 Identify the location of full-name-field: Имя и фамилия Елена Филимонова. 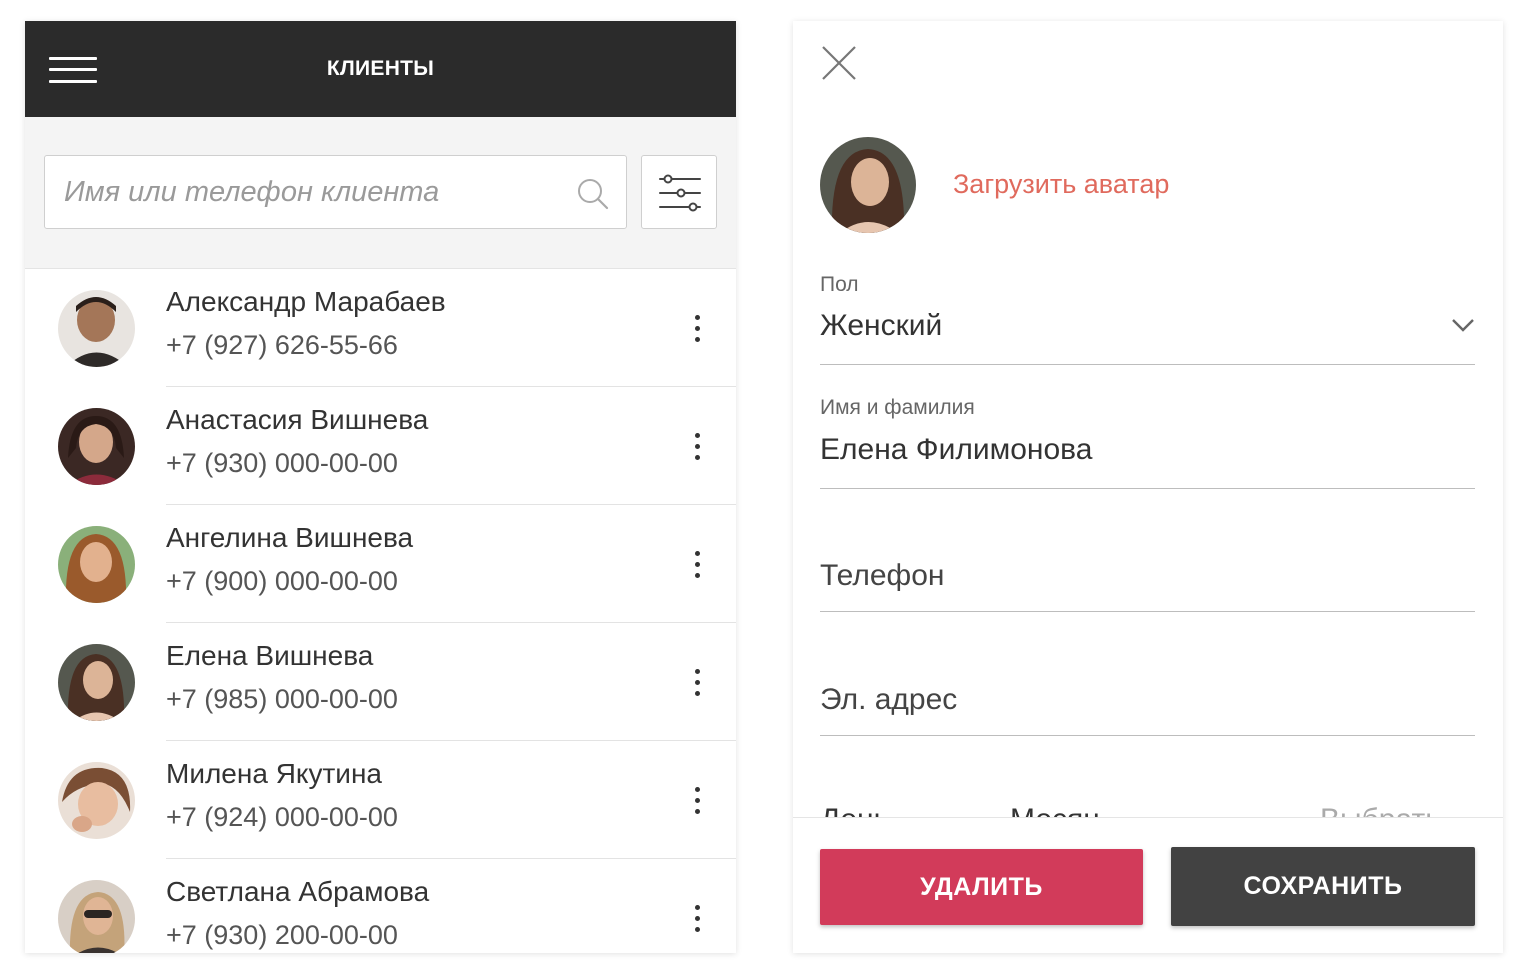
(1147, 441).